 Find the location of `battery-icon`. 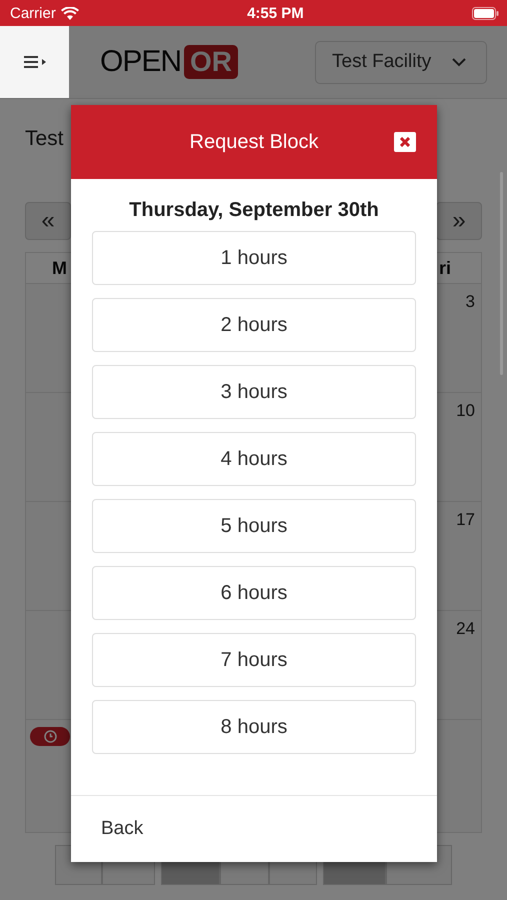

battery-icon is located at coordinates (485, 13).